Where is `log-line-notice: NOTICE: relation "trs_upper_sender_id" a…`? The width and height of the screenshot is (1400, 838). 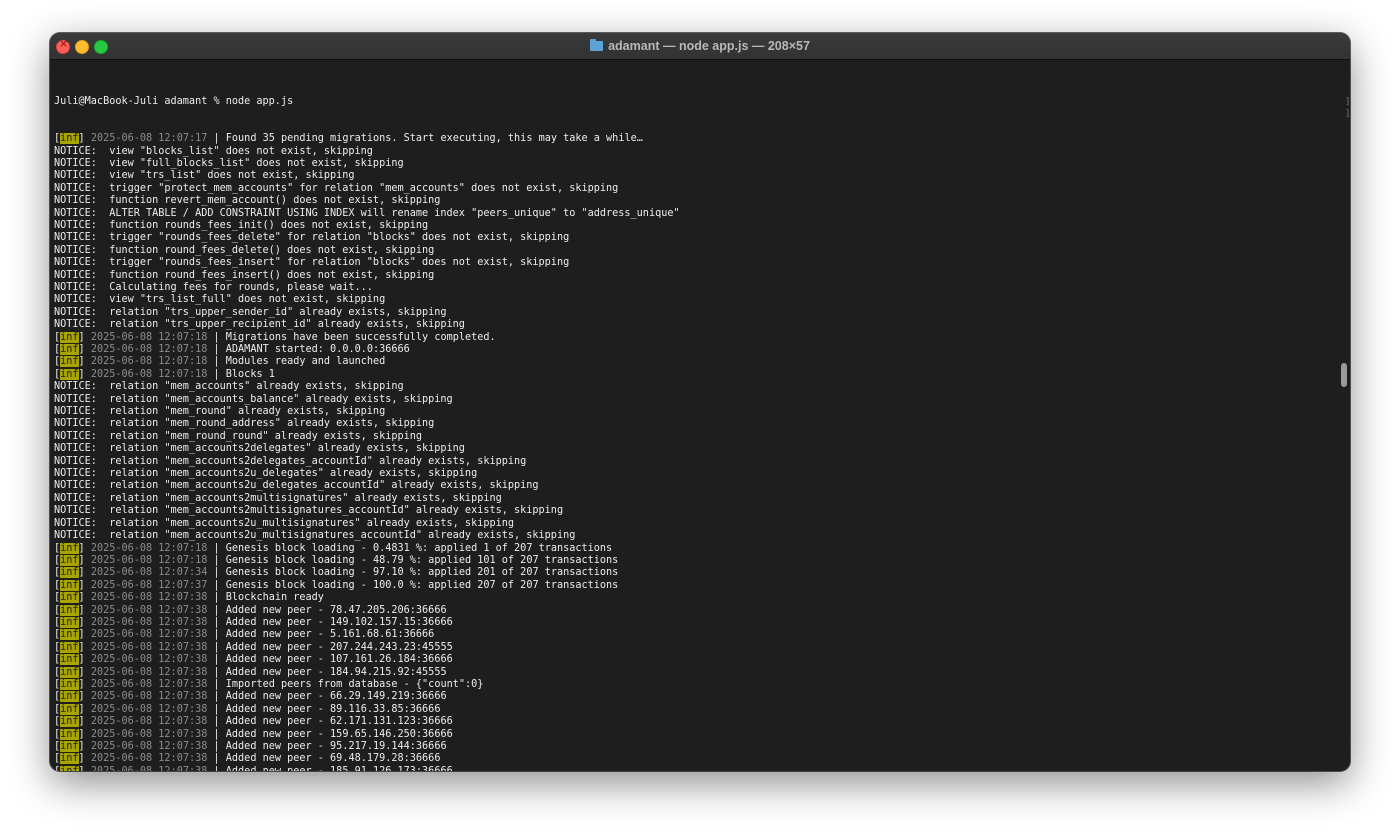 log-line-notice: NOTICE: relation "trs_upper_sender_id" a… is located at coordinates (250, 312).